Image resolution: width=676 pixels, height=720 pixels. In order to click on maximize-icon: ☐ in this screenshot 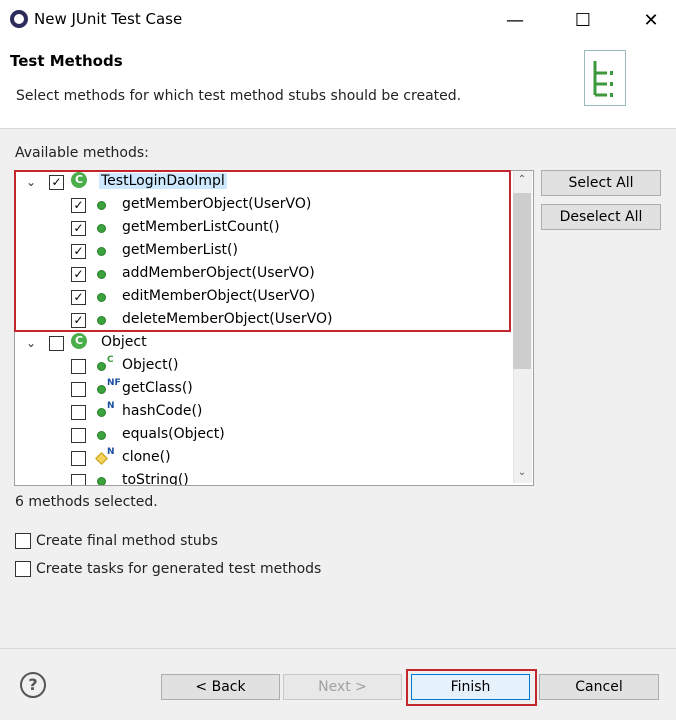, I will do `click(583, 20)`.